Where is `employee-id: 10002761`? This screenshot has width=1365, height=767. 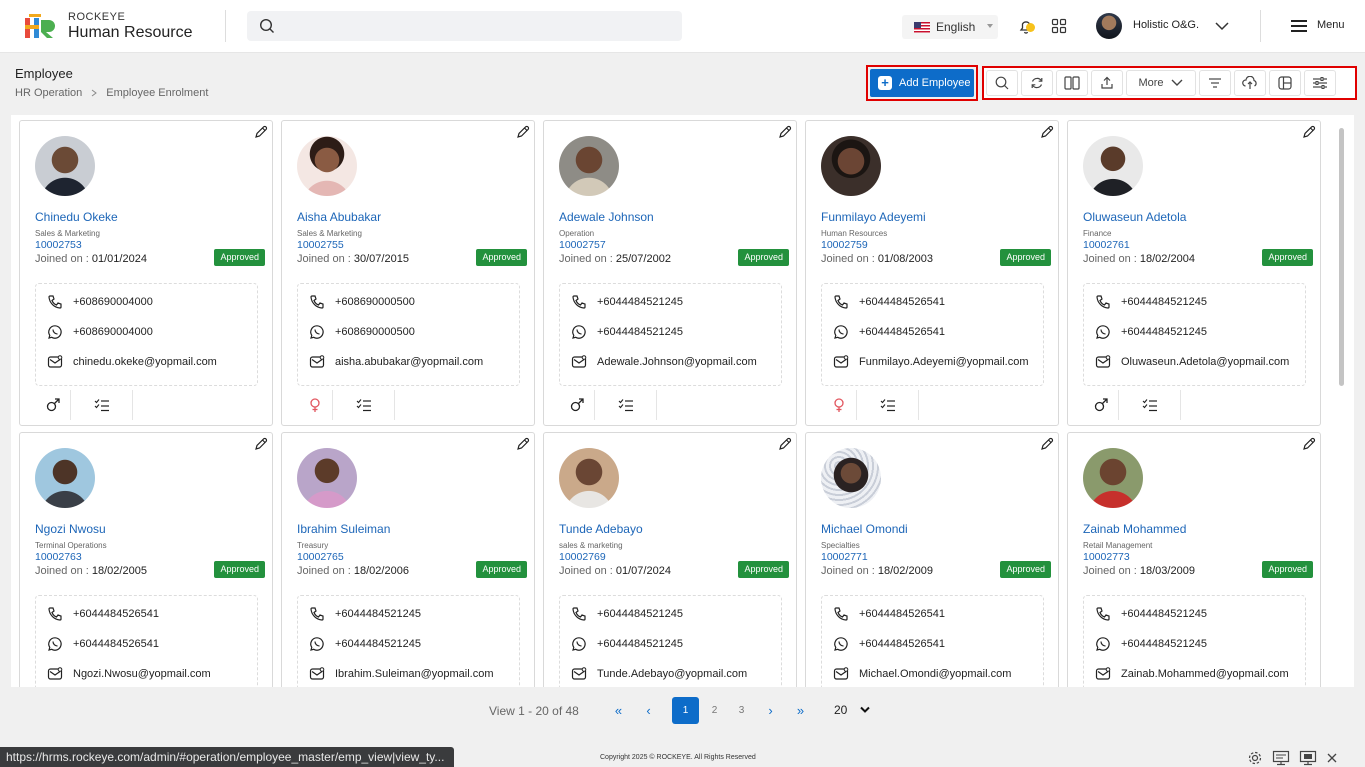
employee-id: 10002761 is located at coordinates (1106, 245).